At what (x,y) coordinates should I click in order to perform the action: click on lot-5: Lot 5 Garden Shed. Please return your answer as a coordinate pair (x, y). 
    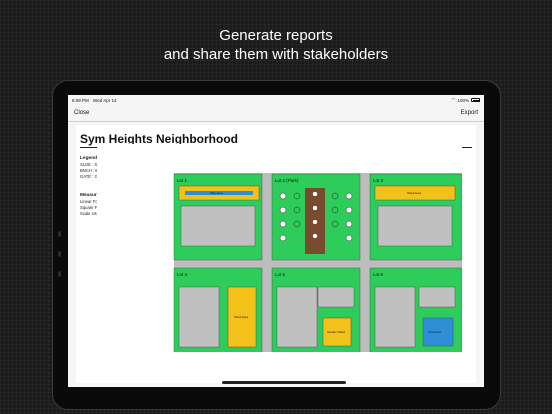
    Looking at the image, I should click on (316, 310).